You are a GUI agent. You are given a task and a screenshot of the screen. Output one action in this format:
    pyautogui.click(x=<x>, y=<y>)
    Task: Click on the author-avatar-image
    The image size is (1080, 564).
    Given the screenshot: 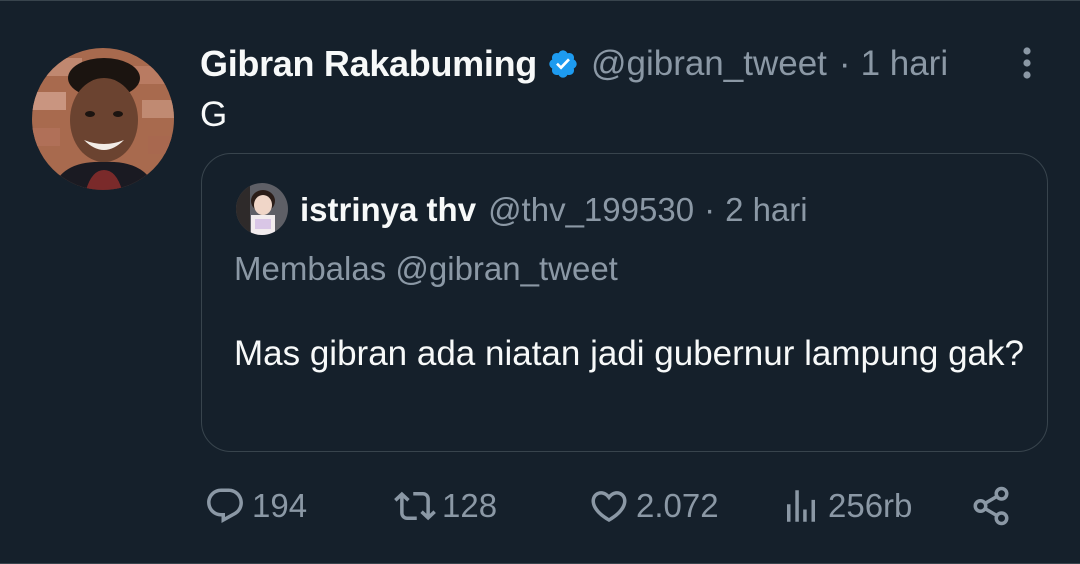 What is the action you would take?
    pyautogui.click(x=103, y=119)
    